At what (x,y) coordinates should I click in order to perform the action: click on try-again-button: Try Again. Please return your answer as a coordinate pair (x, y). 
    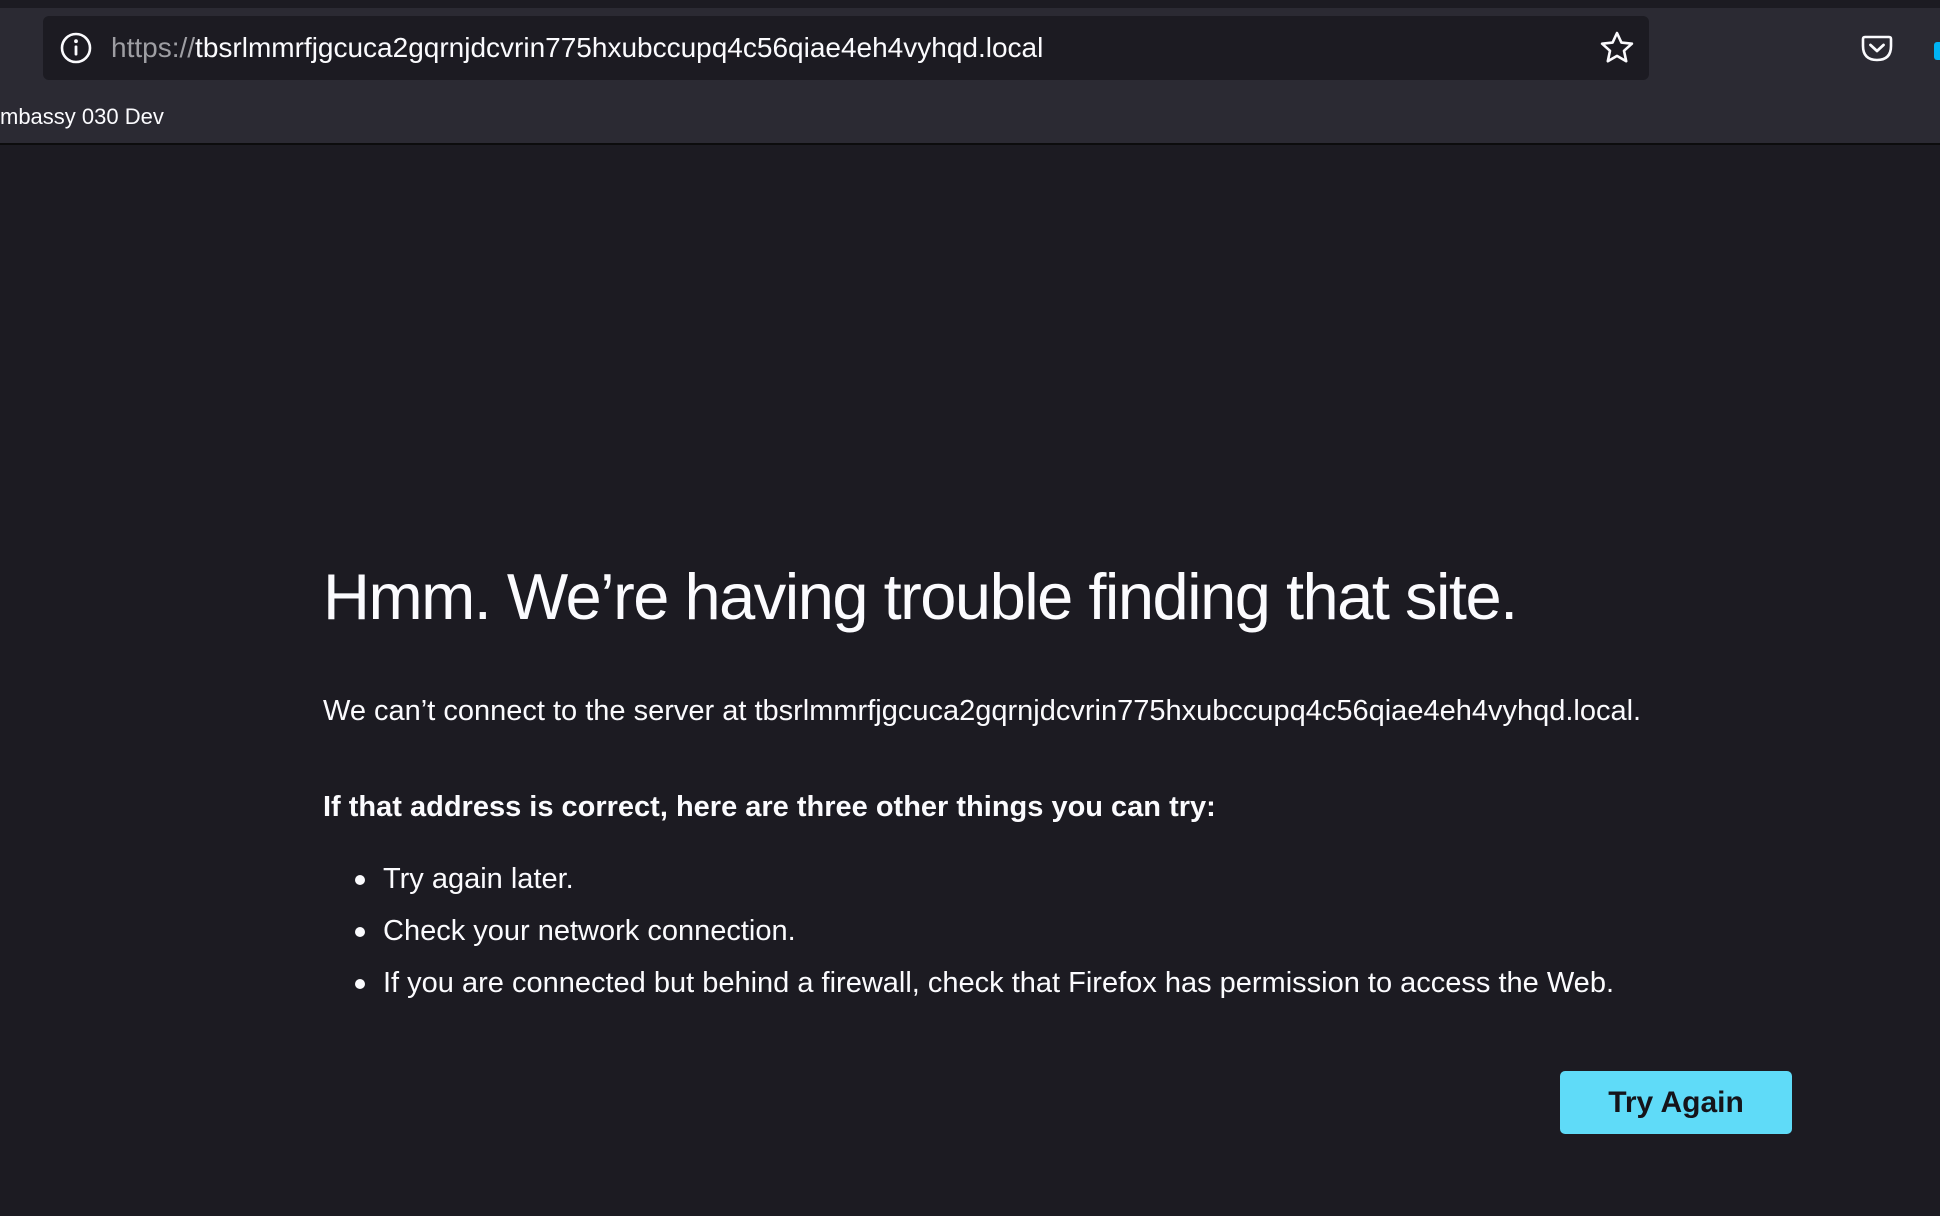
    Looking at the image, I should click on (1676, 1102).